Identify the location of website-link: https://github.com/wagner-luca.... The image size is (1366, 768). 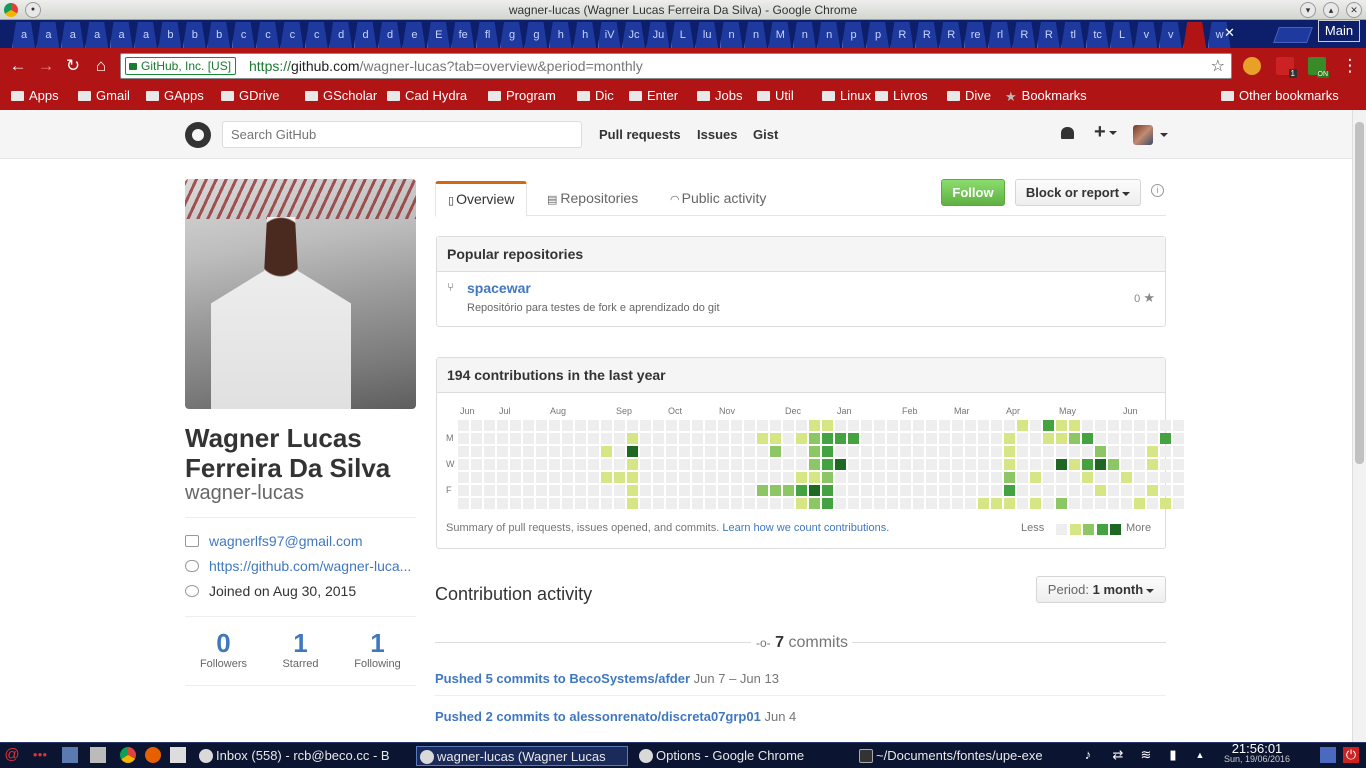
(310, 566).